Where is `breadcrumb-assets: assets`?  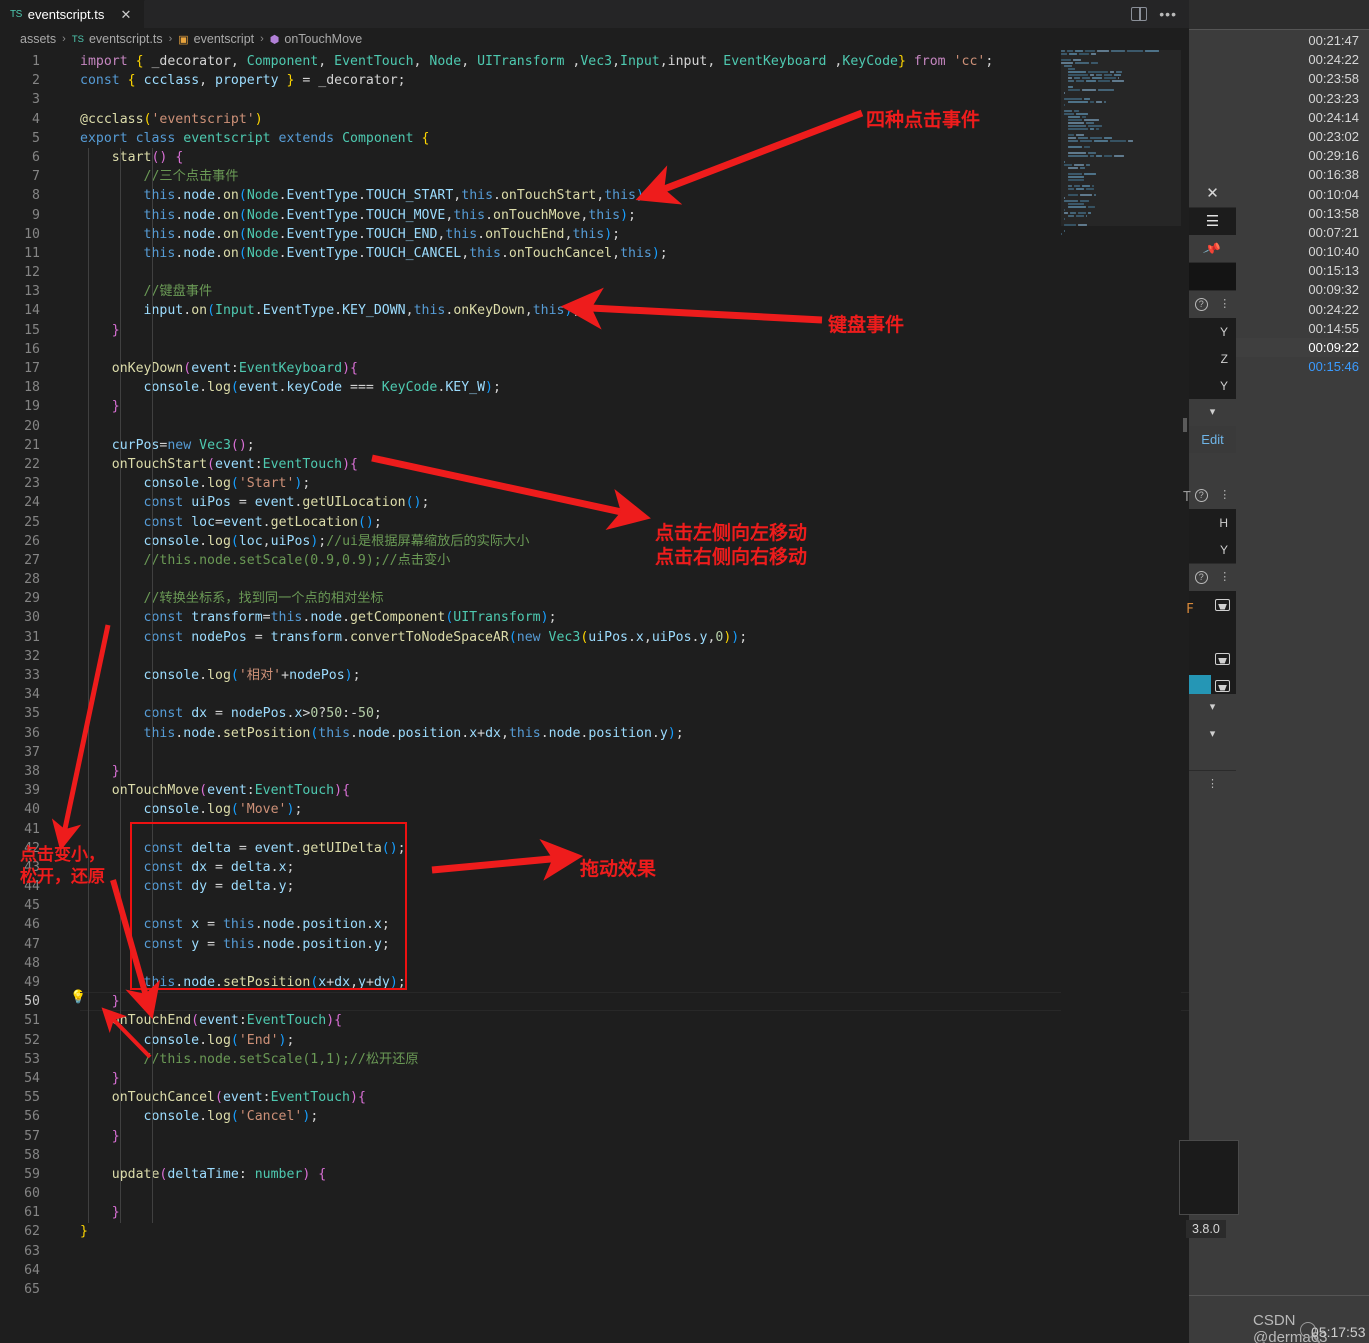
breadcrumb-assets: assets is located at coordinates (38, 39).